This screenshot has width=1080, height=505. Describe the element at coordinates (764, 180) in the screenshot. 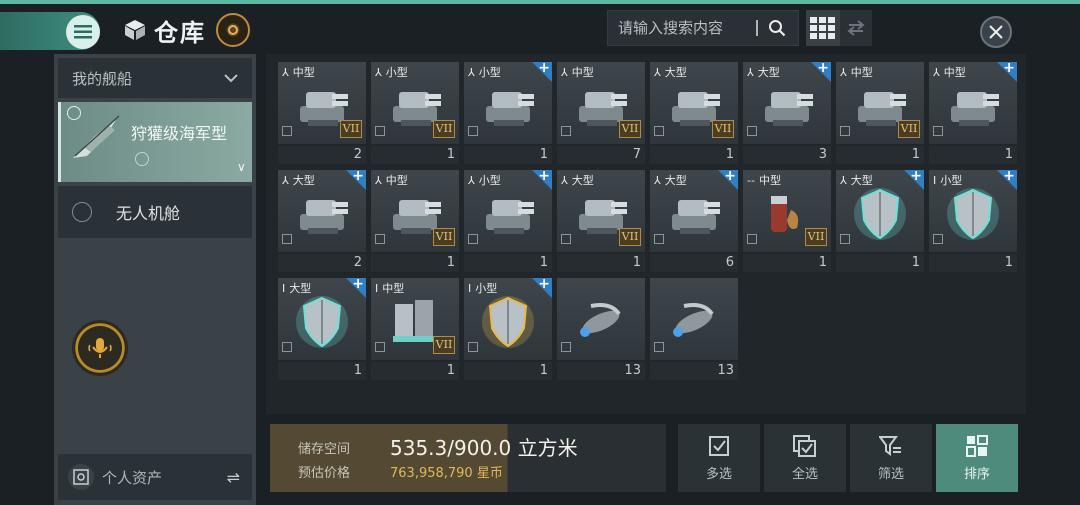

I see `item-size-label: -- 中型` at that location.